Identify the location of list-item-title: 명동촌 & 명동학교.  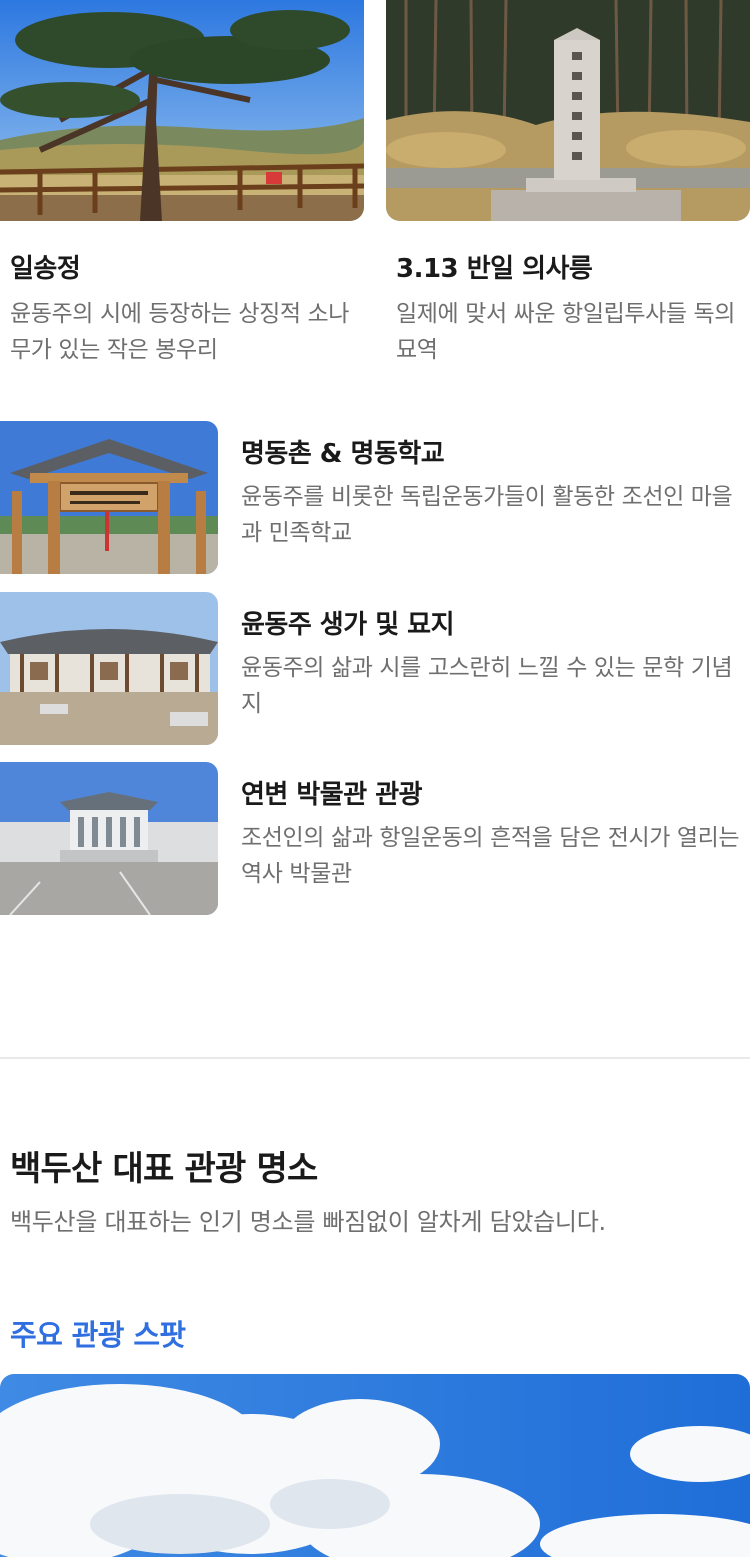
(343, 454).